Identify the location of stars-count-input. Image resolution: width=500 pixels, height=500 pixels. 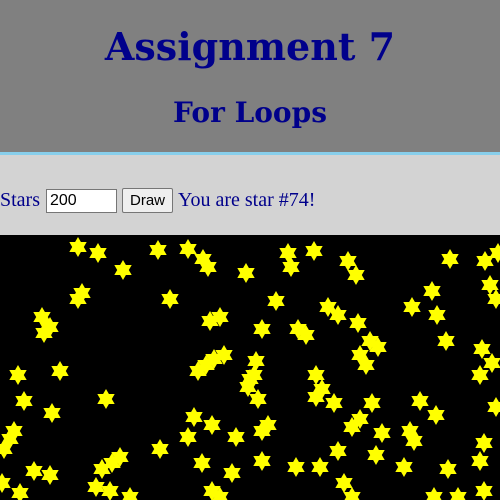
(81, 200).